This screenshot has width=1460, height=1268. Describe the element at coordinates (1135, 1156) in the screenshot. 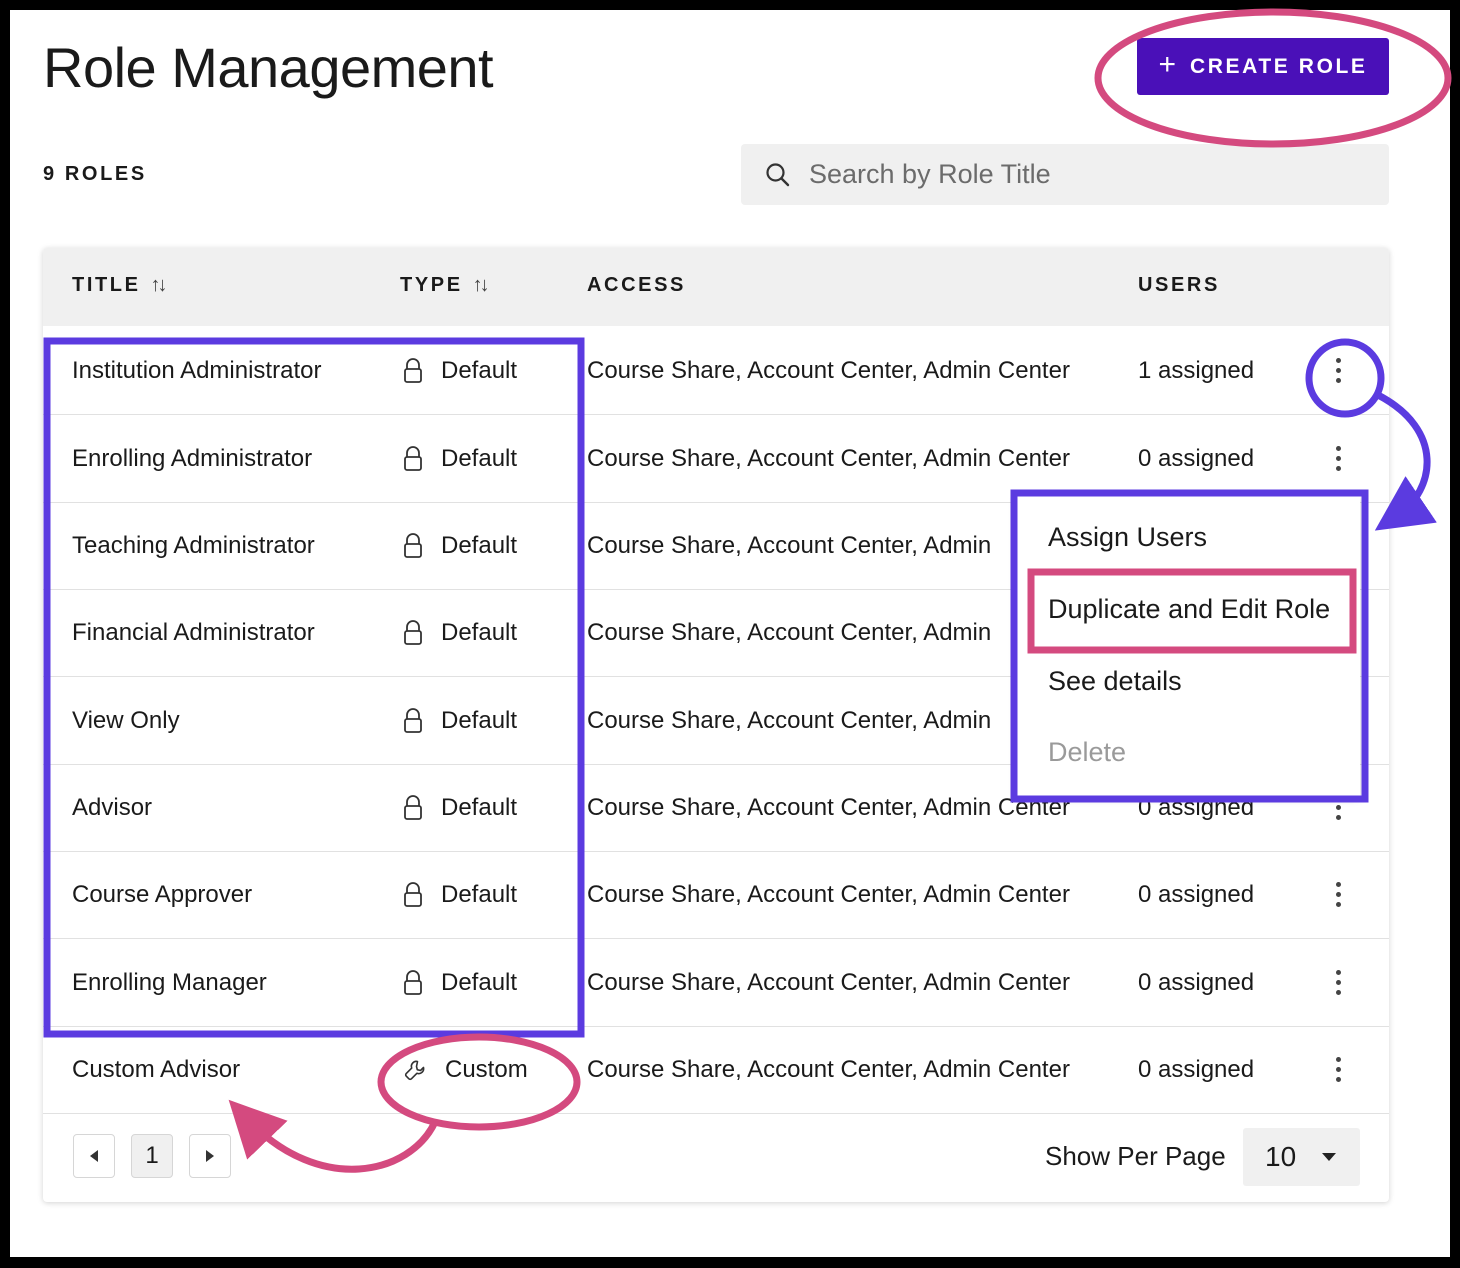

I see `show-per-page-label: Show Per Page` at that location.